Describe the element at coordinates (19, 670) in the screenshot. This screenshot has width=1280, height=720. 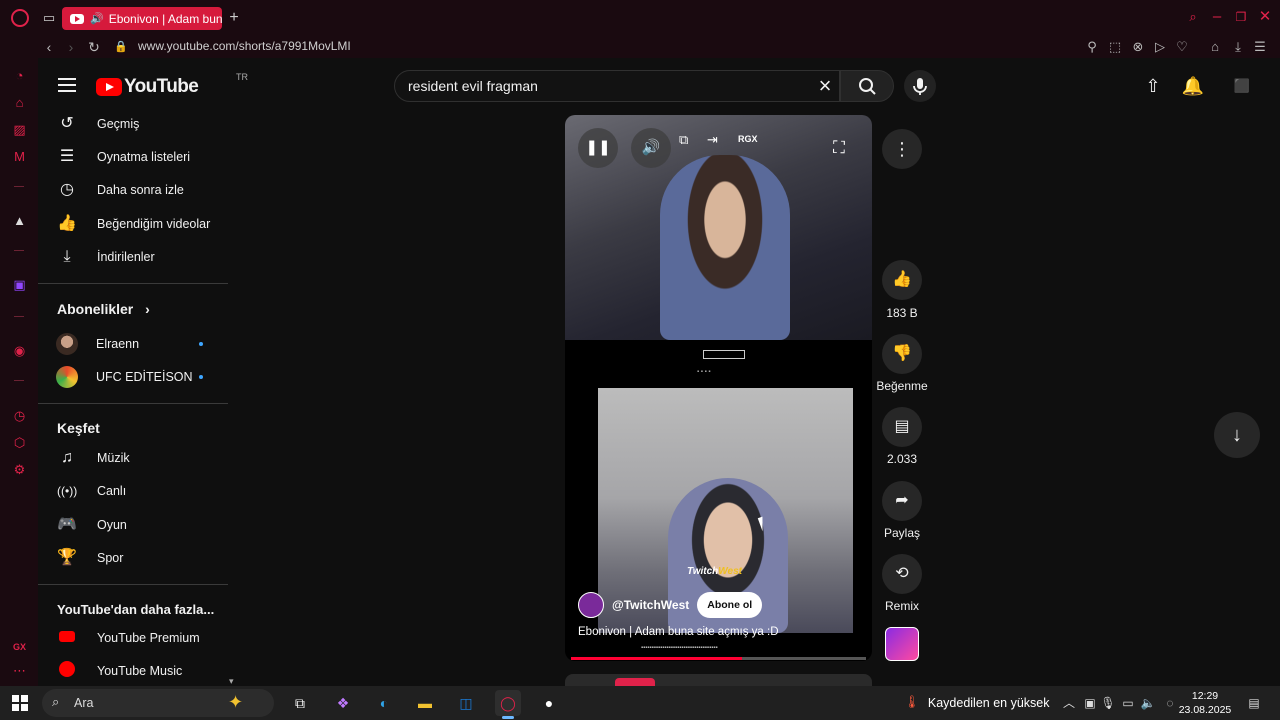
I see `more-sidebar-icon: ⋯` at that location.